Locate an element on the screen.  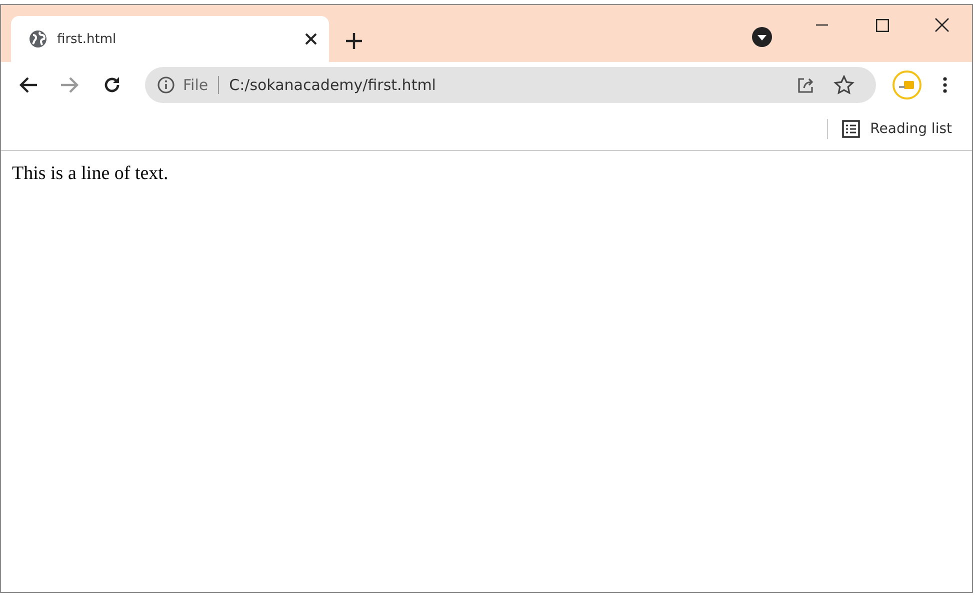
globe-icon is located at coordinates (38, 39).